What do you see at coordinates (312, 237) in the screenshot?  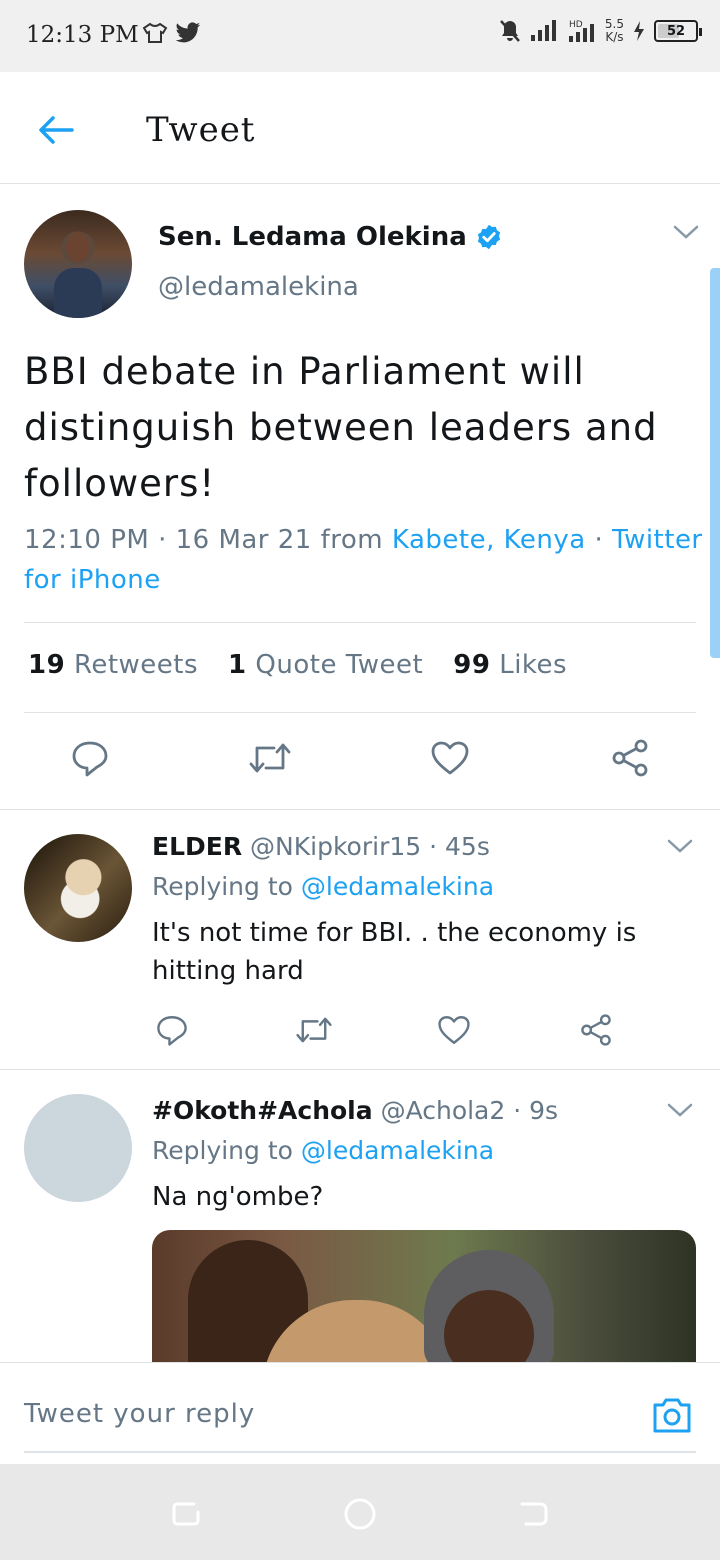 I see `author-name: Sen. Ledama Olekina` at bounding box center [312, 237].